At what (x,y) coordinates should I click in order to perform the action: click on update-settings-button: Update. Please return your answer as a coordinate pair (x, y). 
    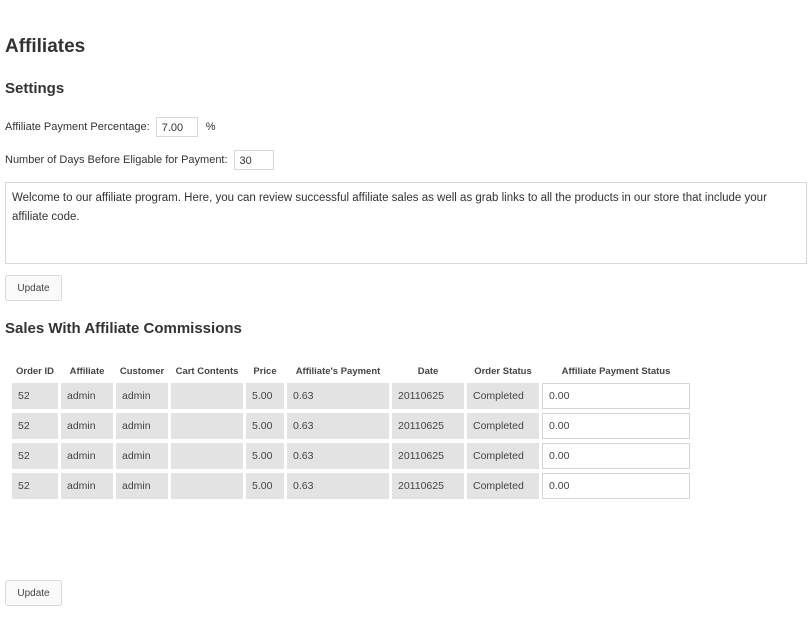
    Looking at the image, I should click on (33, 288).